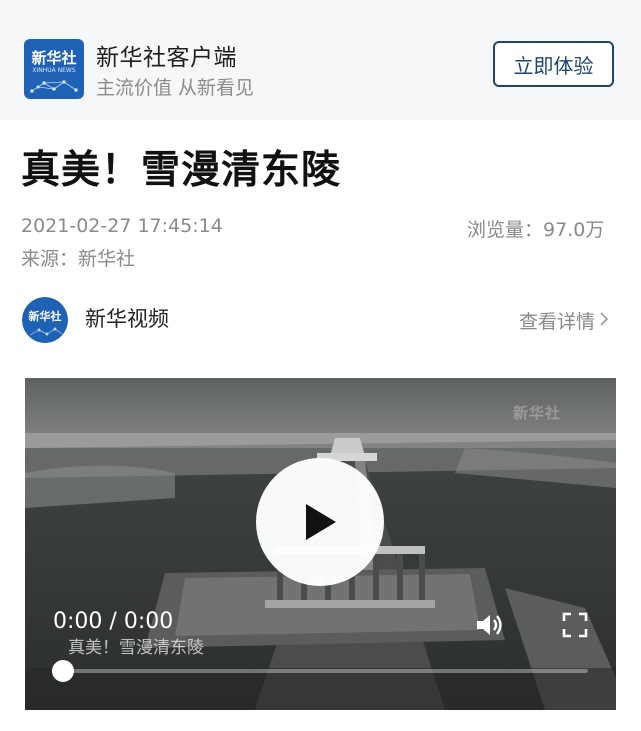  Describe the element at coordinates (553, 64) in the screenshot. I see `try-now-button: 立即体验` at that location.